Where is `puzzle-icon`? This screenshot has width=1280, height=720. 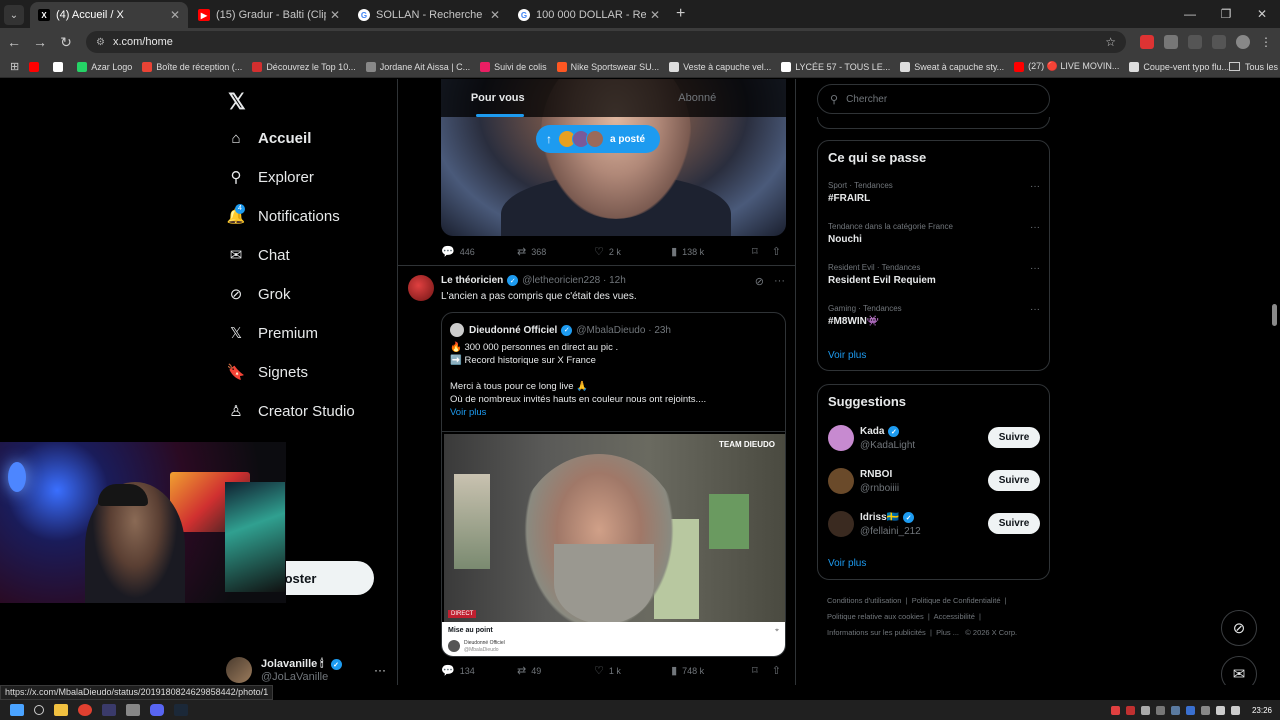 puzzle-icon is located at coordinates (1195, 42).